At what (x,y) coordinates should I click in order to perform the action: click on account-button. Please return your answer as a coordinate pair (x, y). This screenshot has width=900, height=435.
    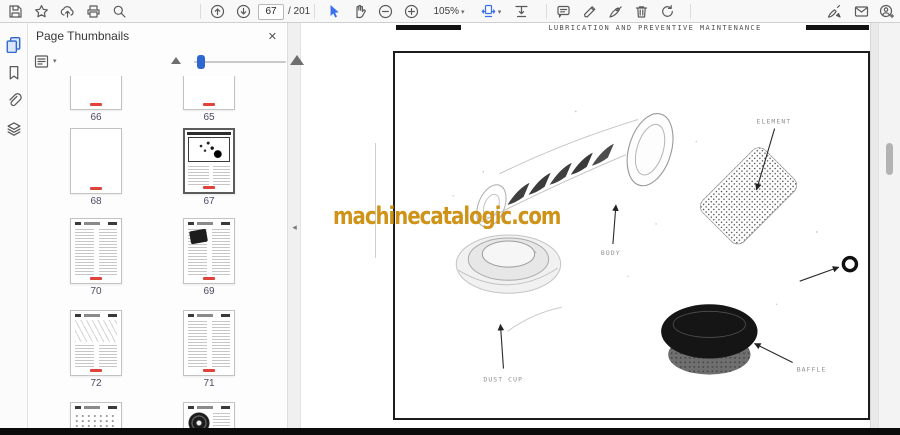
    Looking at the image, I should click on (887, 11).